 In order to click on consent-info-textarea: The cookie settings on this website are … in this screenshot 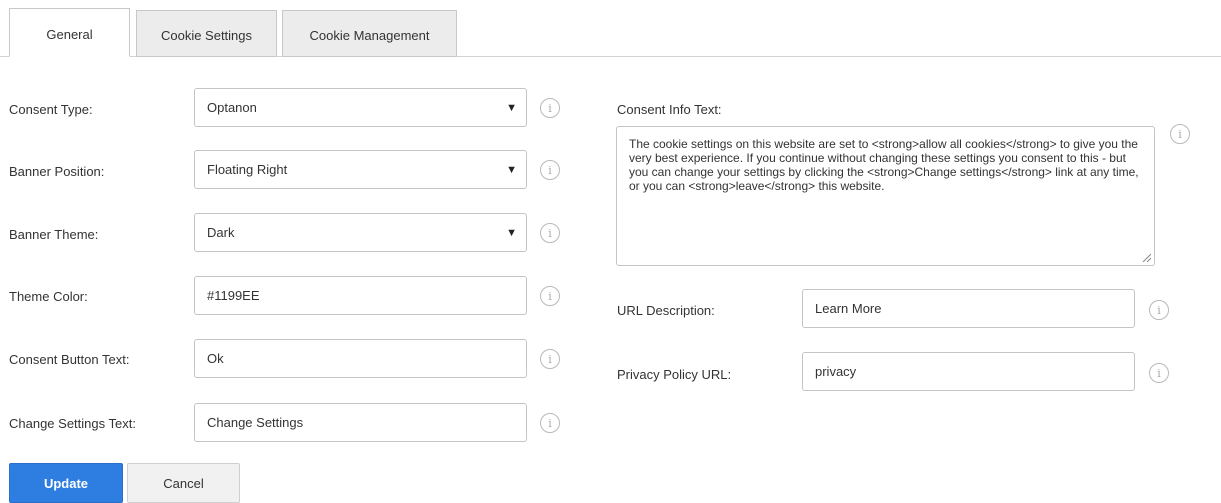, I will do `click(885, 196)`.